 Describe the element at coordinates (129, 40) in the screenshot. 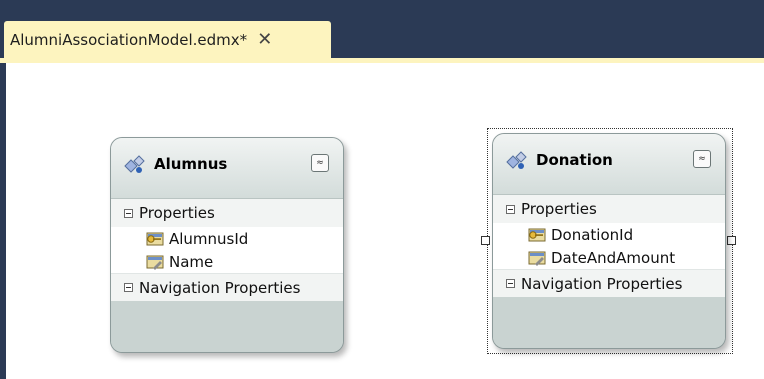

I see `tab-title: AlumniAssociationModel.edmx*` at that location.